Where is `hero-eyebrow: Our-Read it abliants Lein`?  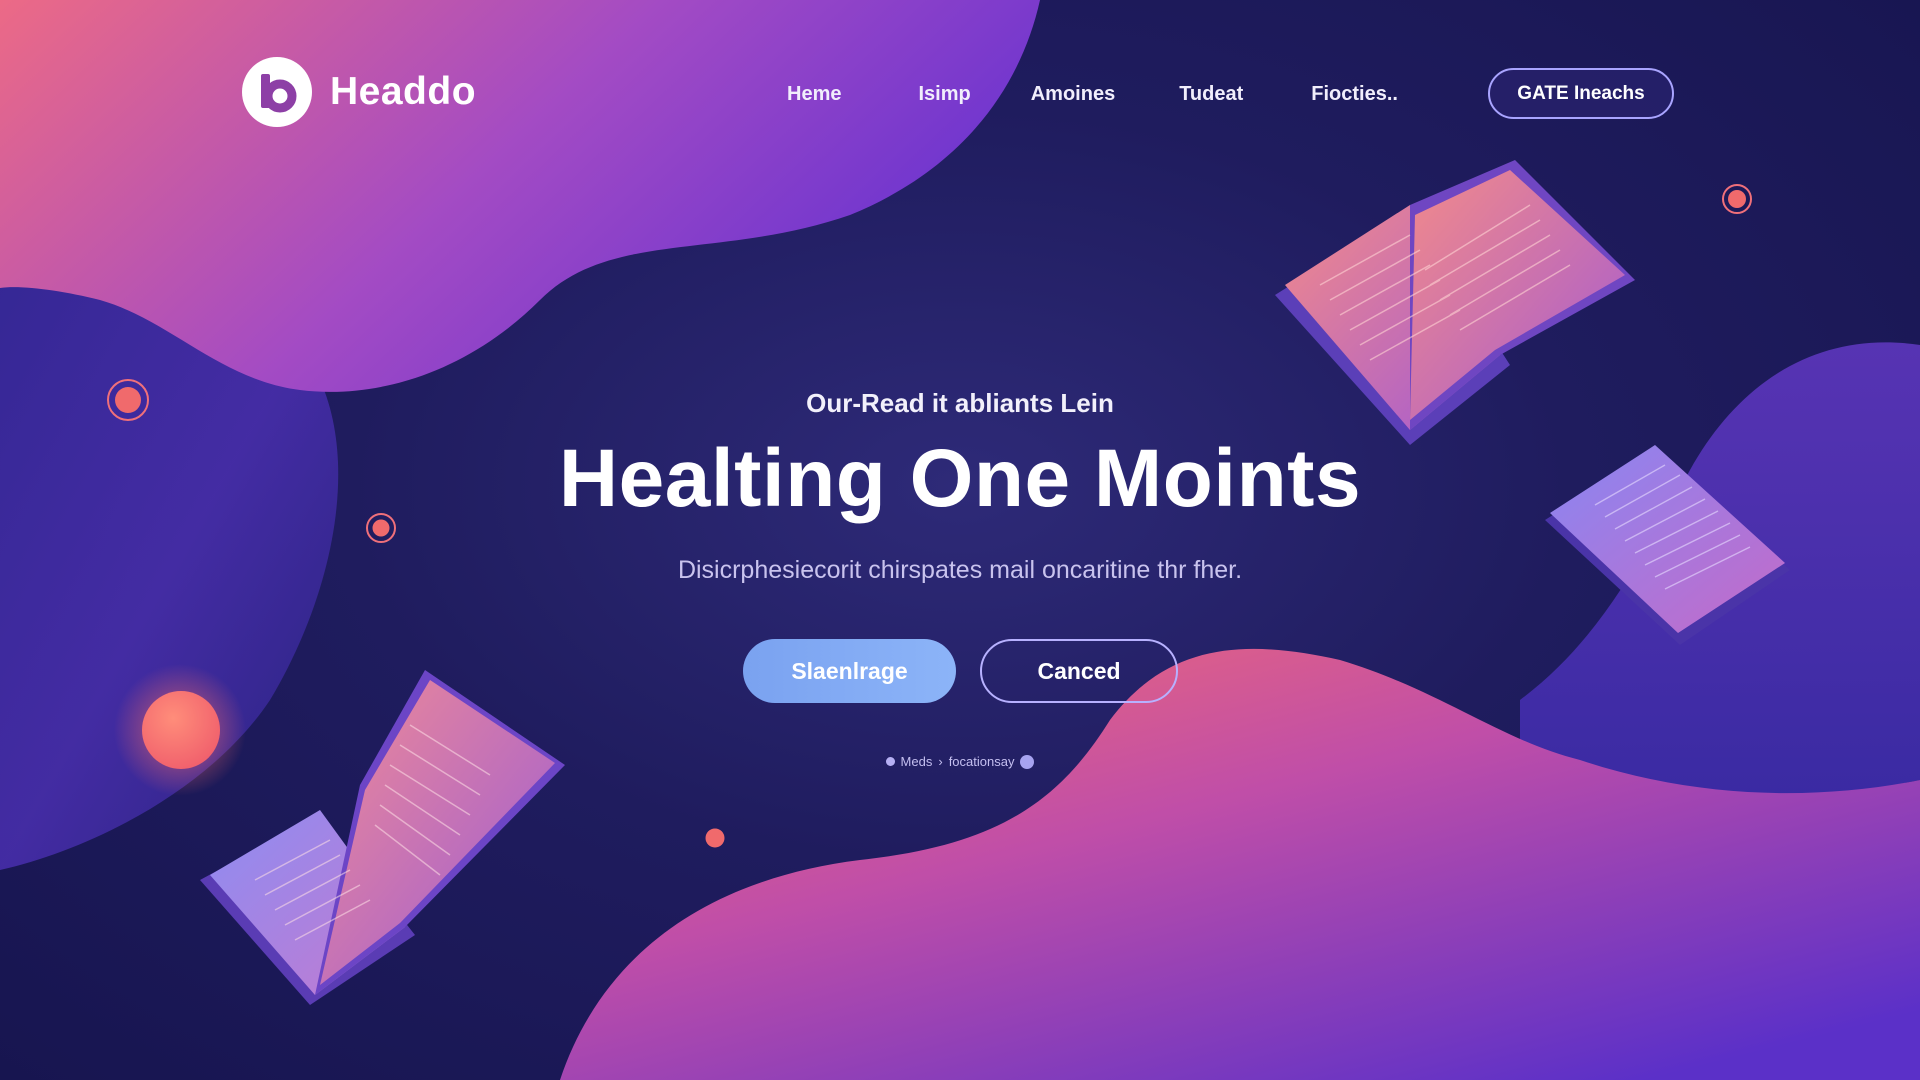
hero-eyebrow: Our-Read it abliants Lein is located at coordinates (960, 403).